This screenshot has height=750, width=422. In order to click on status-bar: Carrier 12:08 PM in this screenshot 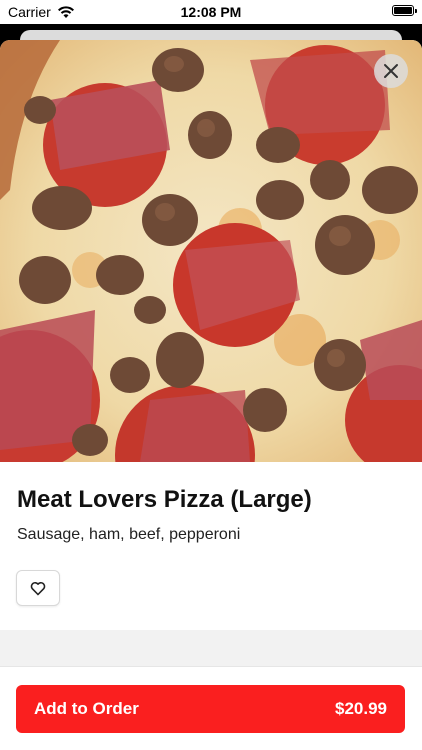, I will do `click(211, 12)`.